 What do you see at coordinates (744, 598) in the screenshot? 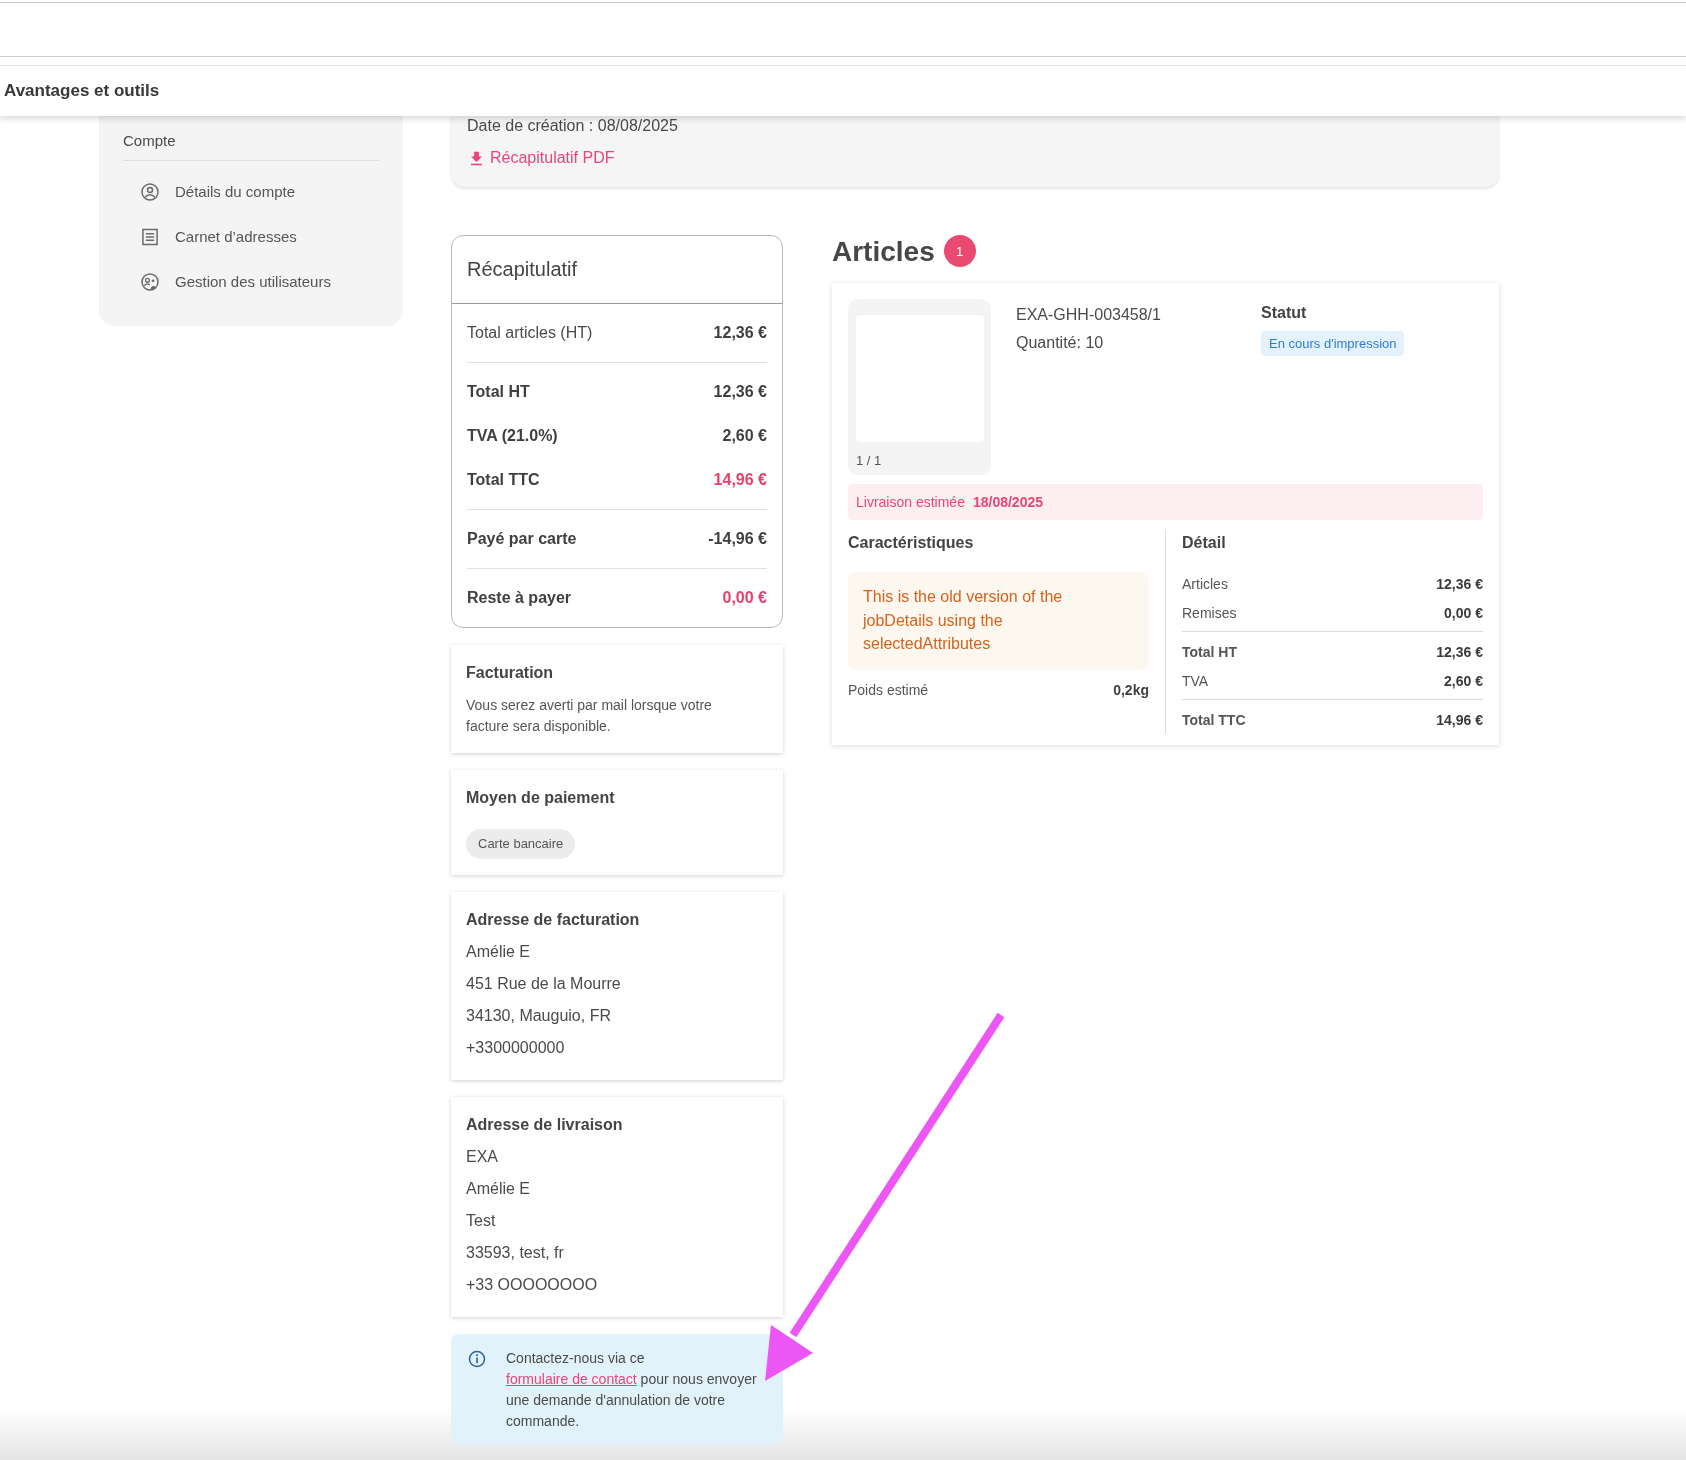
I see `summary-amount: 0,00 €` at bounding box center [744, 598].